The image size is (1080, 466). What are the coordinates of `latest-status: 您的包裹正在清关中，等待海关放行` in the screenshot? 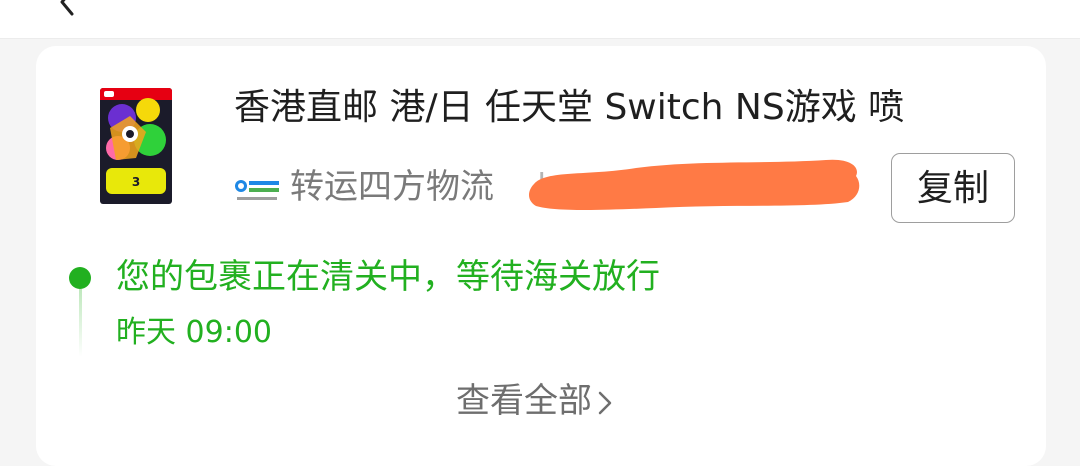 It's located at (388, 277).